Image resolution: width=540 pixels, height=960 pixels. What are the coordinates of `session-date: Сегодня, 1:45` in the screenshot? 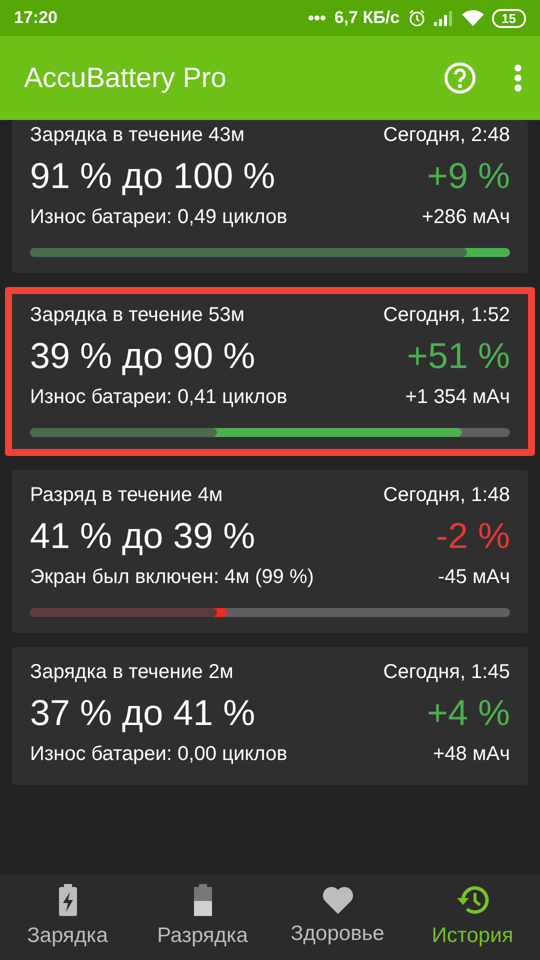 It's located at (446, 672).